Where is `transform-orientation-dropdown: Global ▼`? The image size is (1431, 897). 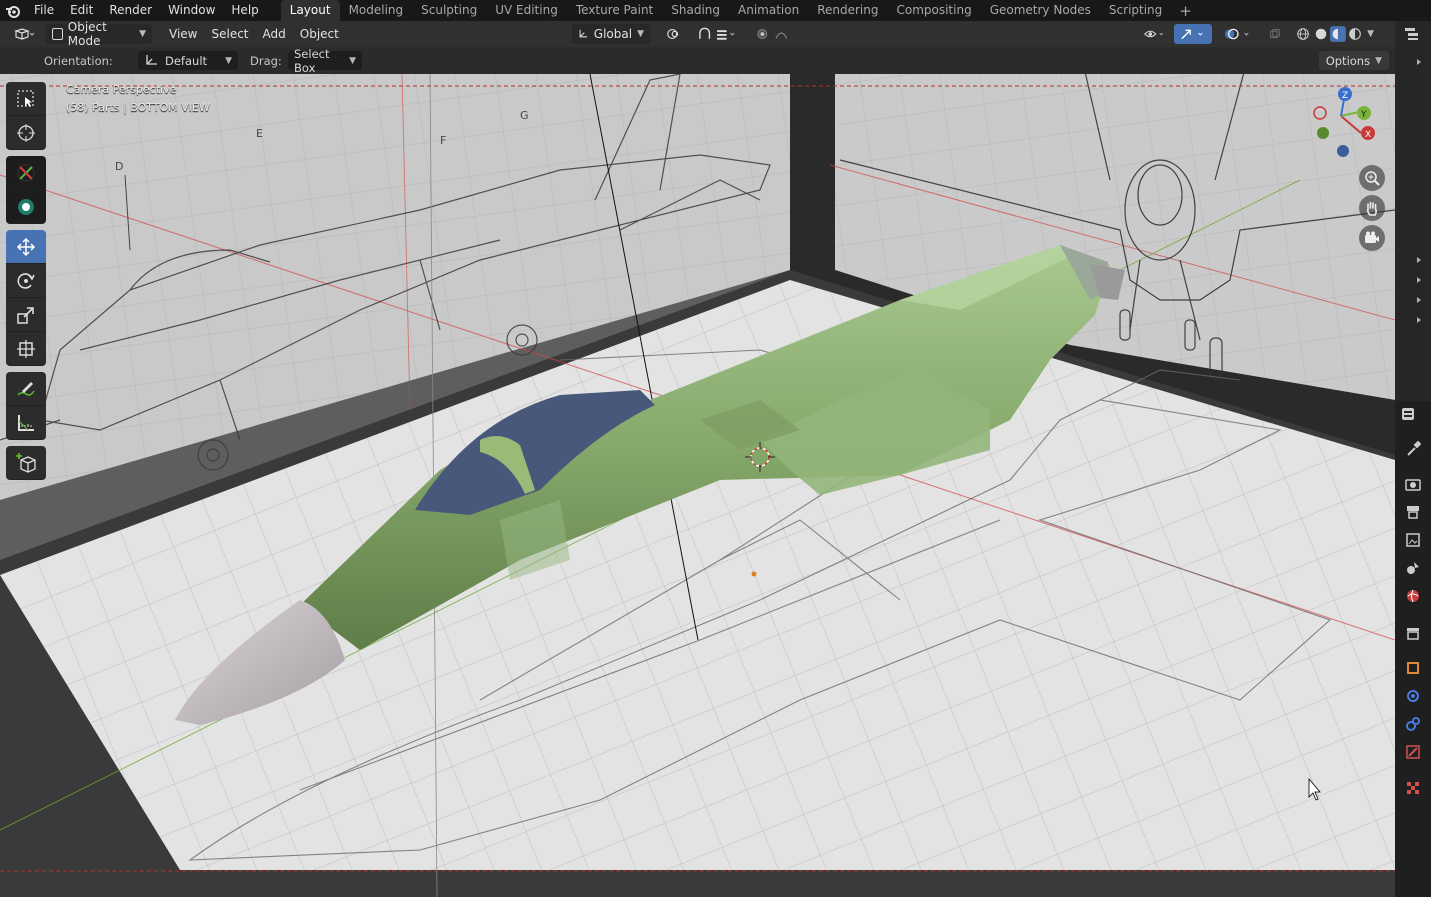 transform-orientation-dropdown: Global ▼ is located at coordinates (611, 34).